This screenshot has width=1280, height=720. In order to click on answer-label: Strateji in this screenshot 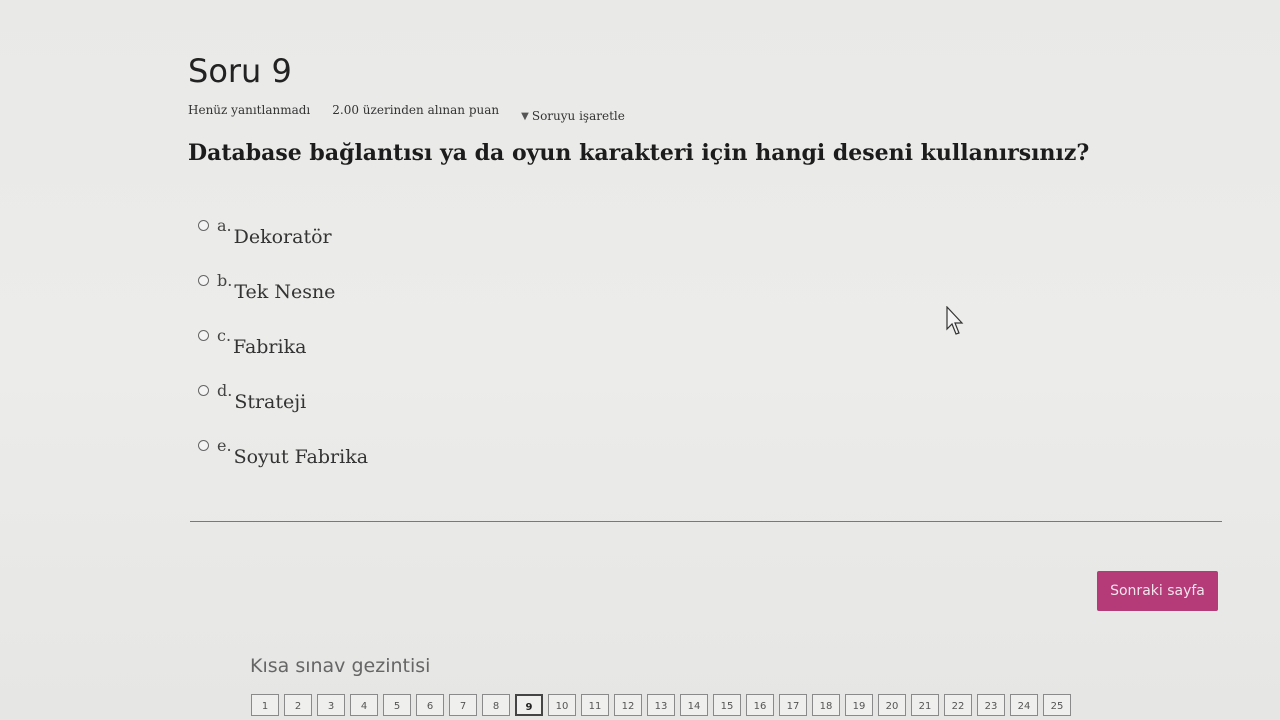, I will do `click(270, 402)`.